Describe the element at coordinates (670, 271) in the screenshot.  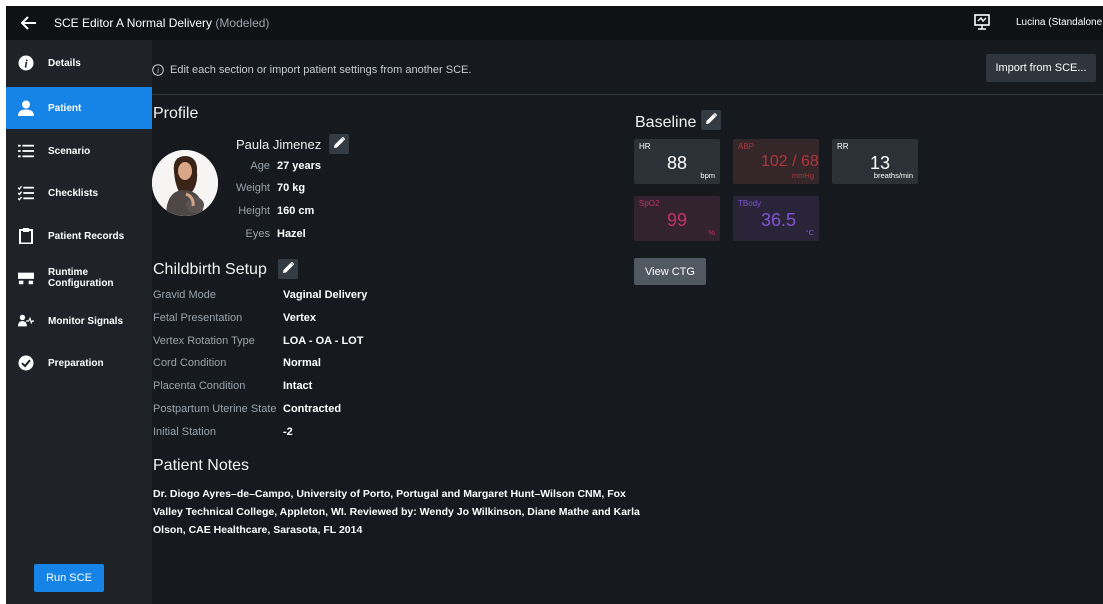
I see `view-ctg-button: View CTG` at that location.